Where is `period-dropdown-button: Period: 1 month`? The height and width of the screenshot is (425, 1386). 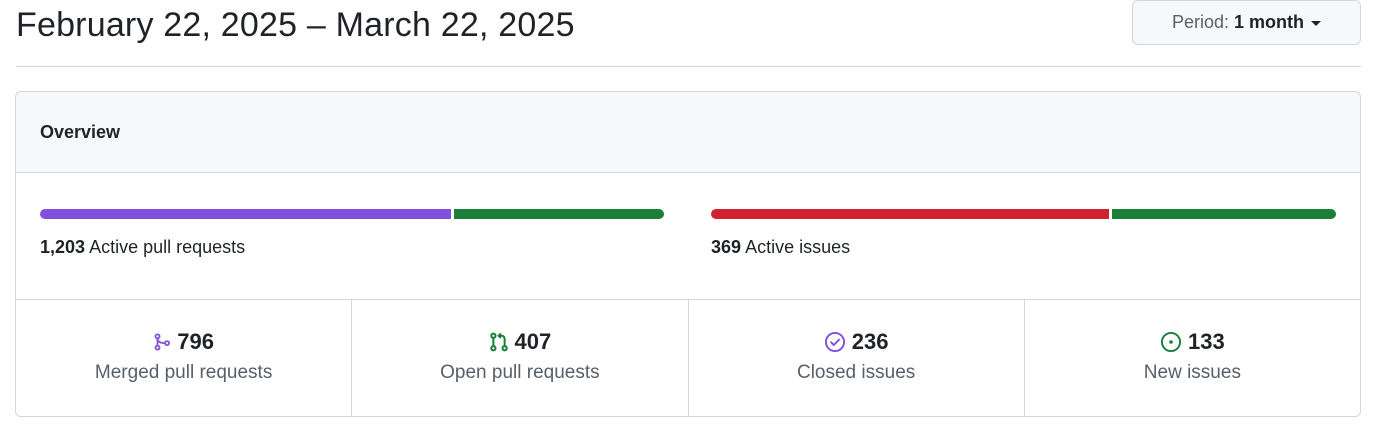
period-dropdown-button: Period: 1 month is located at coordinates (1246, 22).